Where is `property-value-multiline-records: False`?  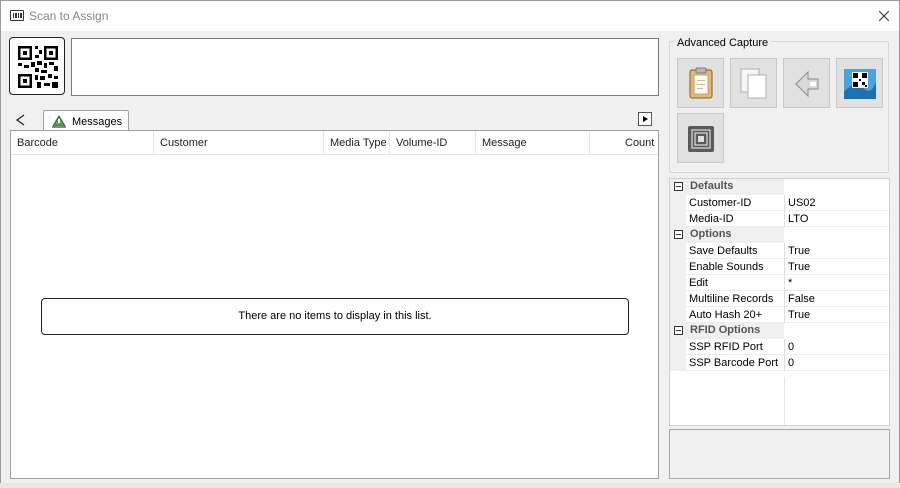
property-value-multiline-records: False is located at coordinates (838, 299).